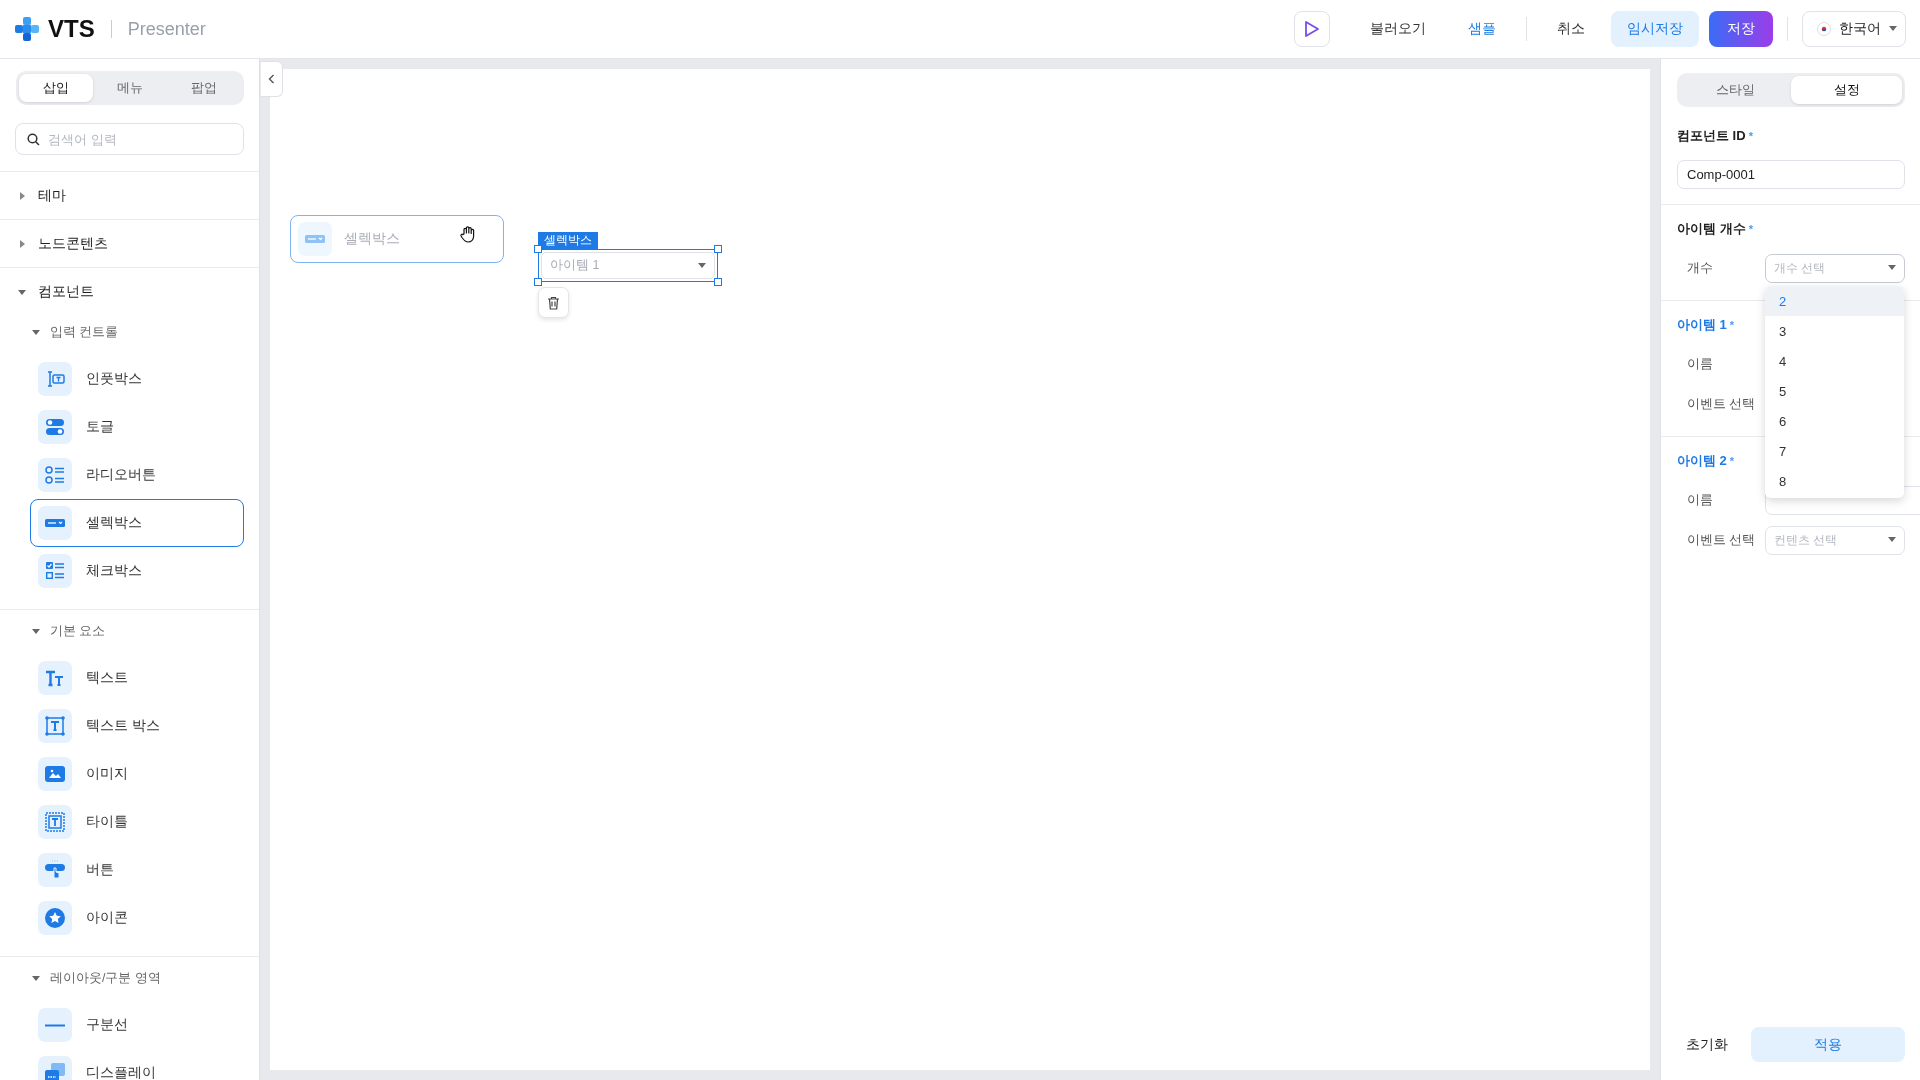 This screenshot has height=1080, width=1920. What do you see at coordinates (55, 822) in the screenshot?
I see `title-frame-icon` at bounding box center [55, 822].